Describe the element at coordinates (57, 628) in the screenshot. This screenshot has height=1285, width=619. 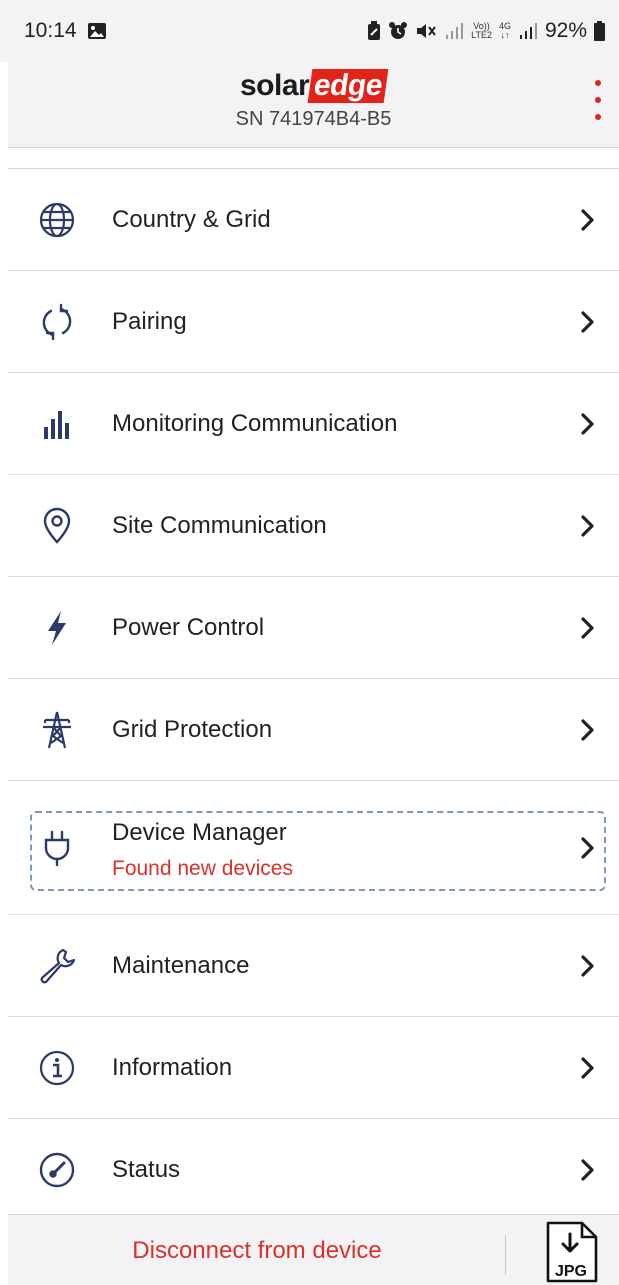
I see `lightning-icon` at that location.